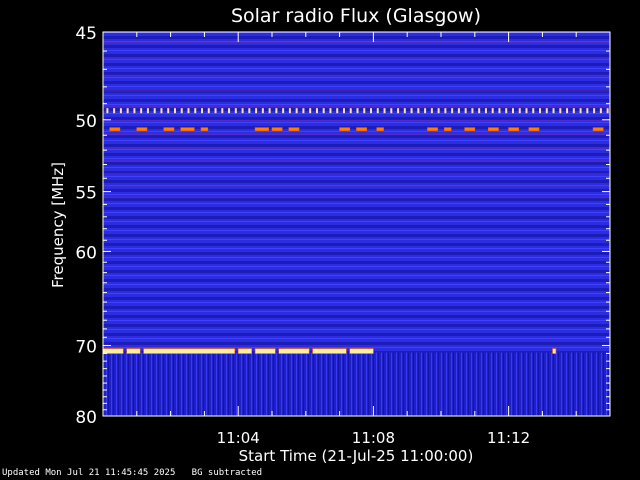 The width and height of the screenshot is (640, 480). Describe the element at coordinates (356, 16) in the screenshot. I see `chart-title: Solar radio Flux (Glasgow)` at that location.